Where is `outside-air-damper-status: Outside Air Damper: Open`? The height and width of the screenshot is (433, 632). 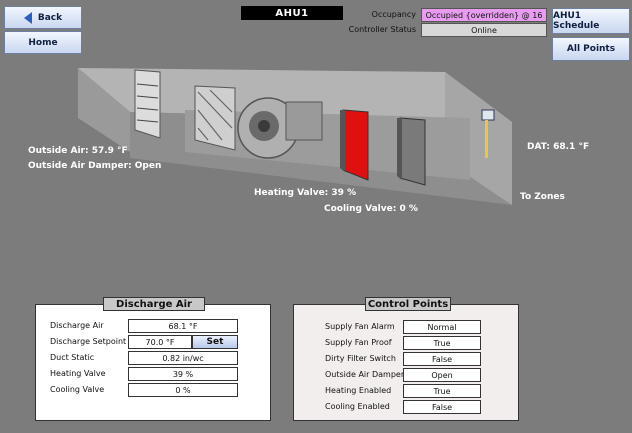 outside-air-damper-status: Outside Air Damper: Open is located at coordinates (95, 166).